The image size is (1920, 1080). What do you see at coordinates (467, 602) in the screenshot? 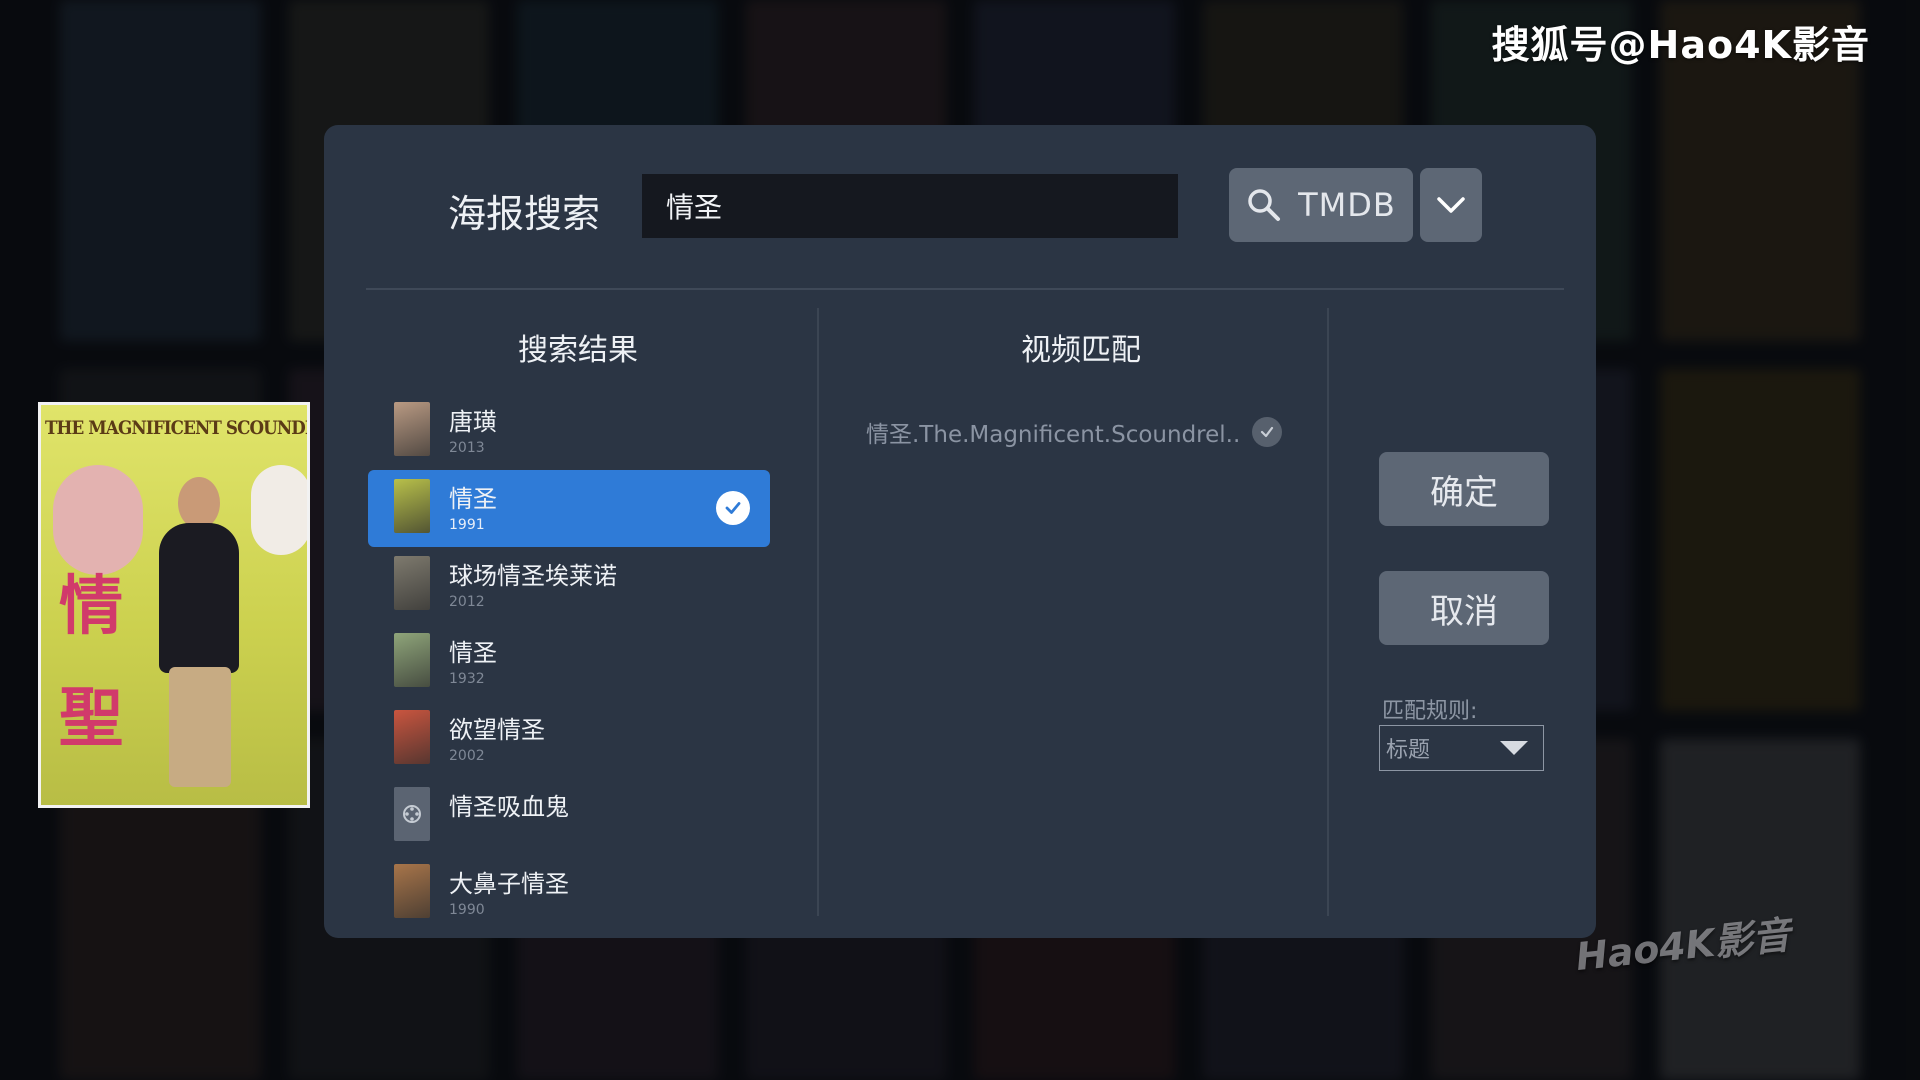
I see `result-year: 2012` at bounding box center [467, 602].